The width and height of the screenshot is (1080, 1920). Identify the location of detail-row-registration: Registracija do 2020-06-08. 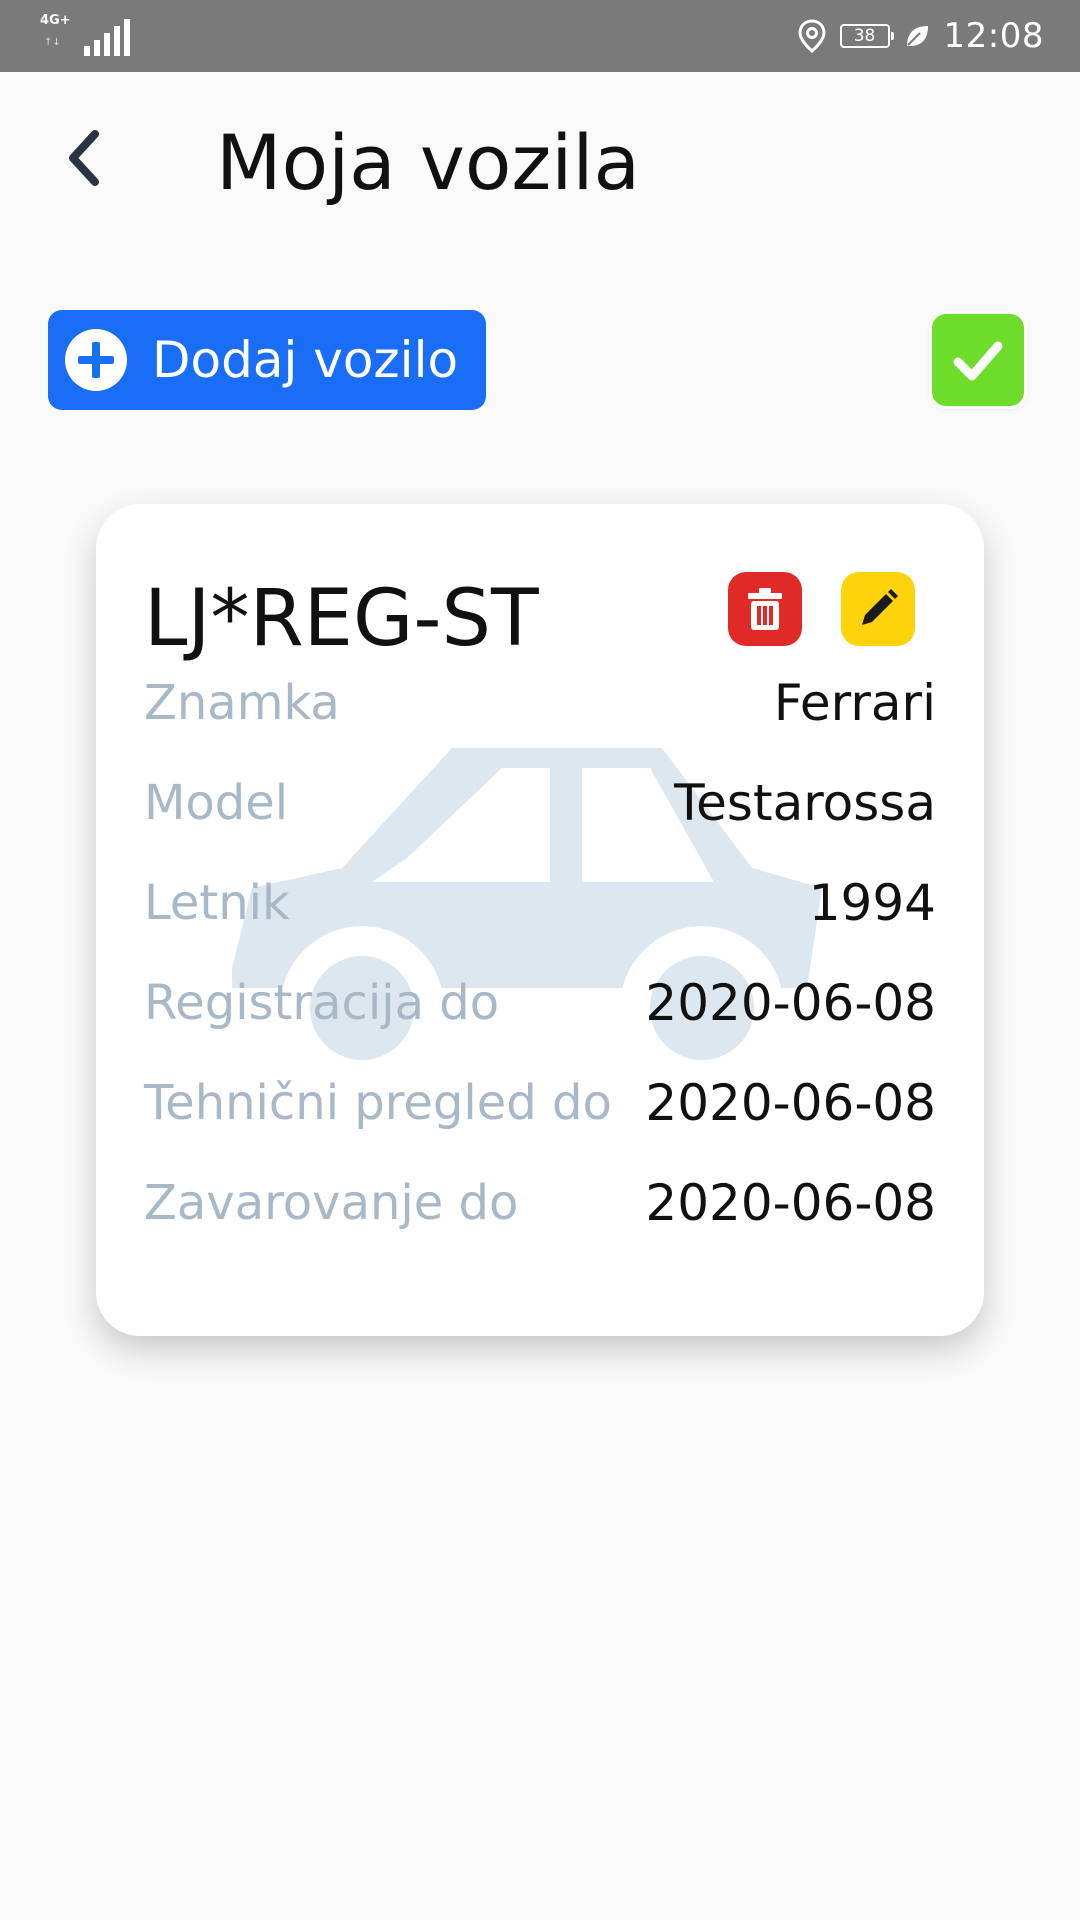
(540, 1003).